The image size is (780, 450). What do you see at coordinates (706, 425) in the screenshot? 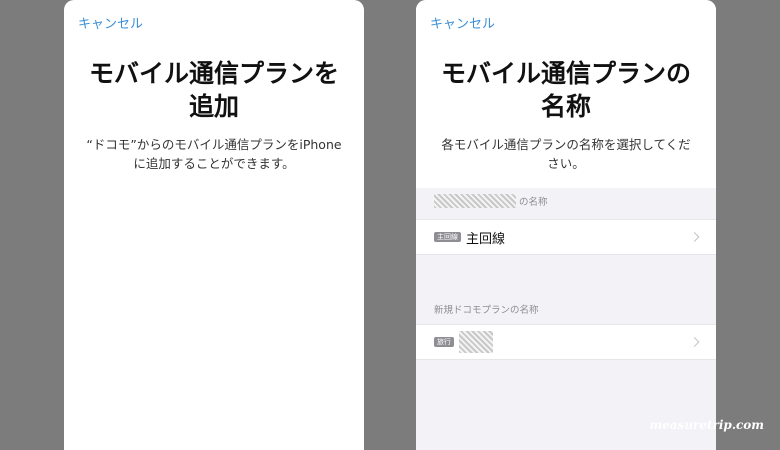
I see `watermark: measuretrip.com` at bounding box center [706, 425].